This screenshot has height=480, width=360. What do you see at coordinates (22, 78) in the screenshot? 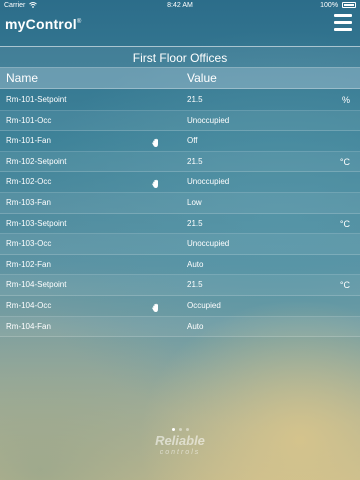
I see `column-header-name: Name` at bounding box center [22, 78].